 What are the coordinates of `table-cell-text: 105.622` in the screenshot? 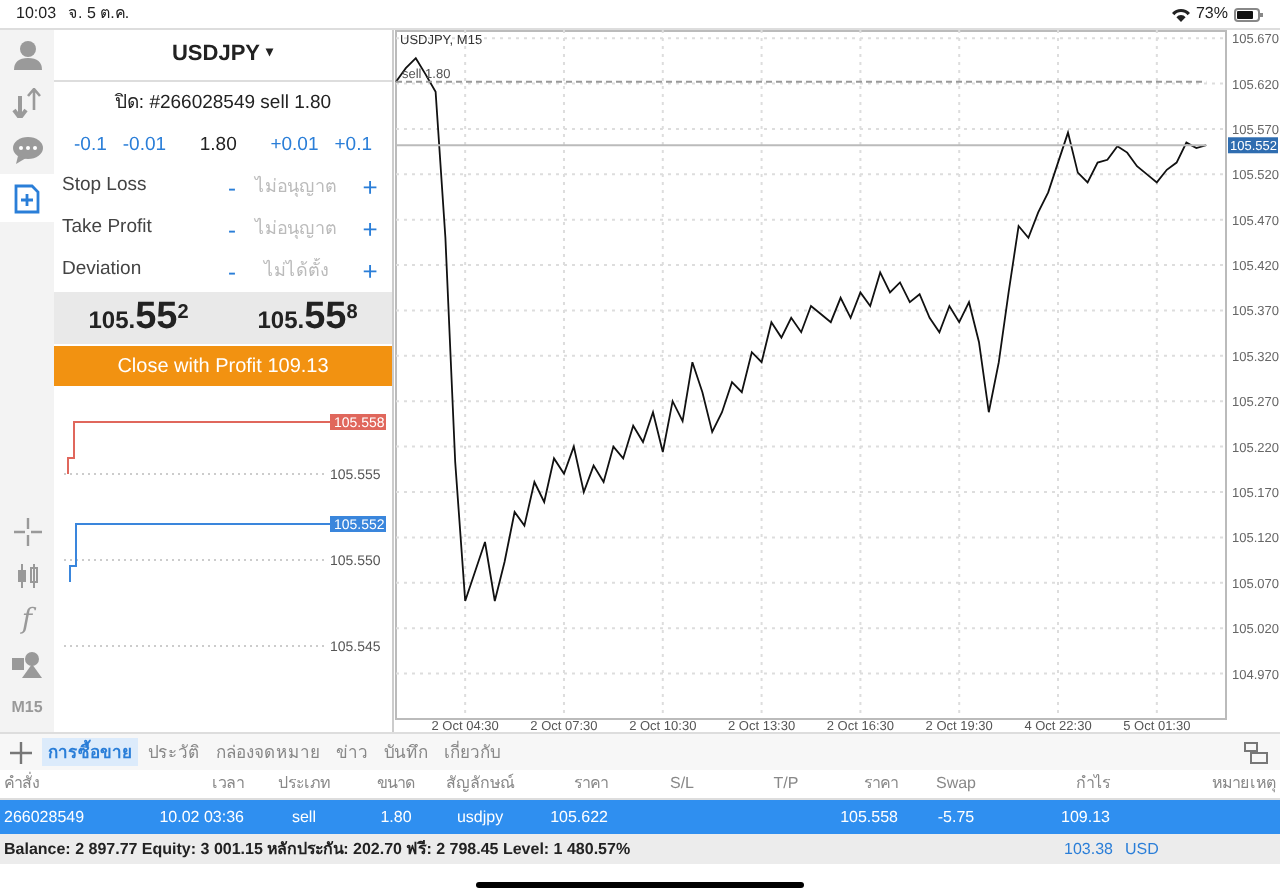 It's located at (578, 817).